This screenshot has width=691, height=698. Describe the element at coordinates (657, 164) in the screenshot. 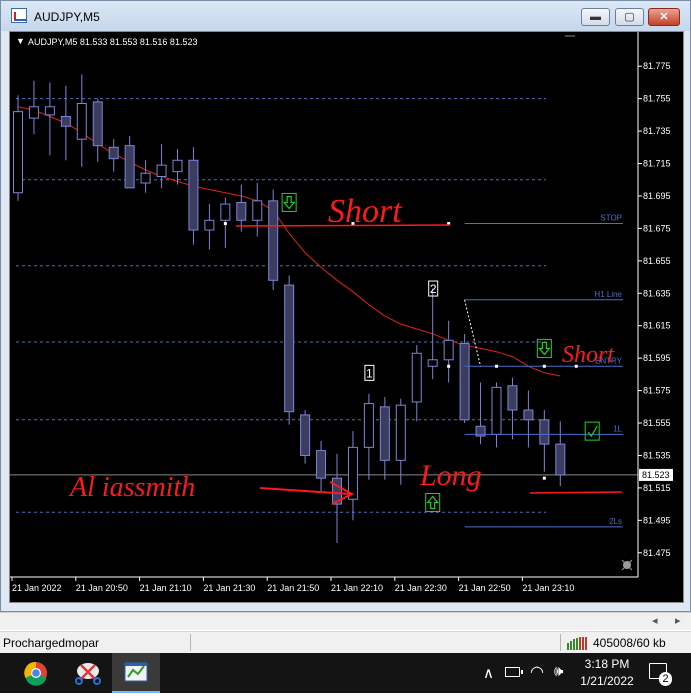

I see `price-tick-label: 81.715` at that location.